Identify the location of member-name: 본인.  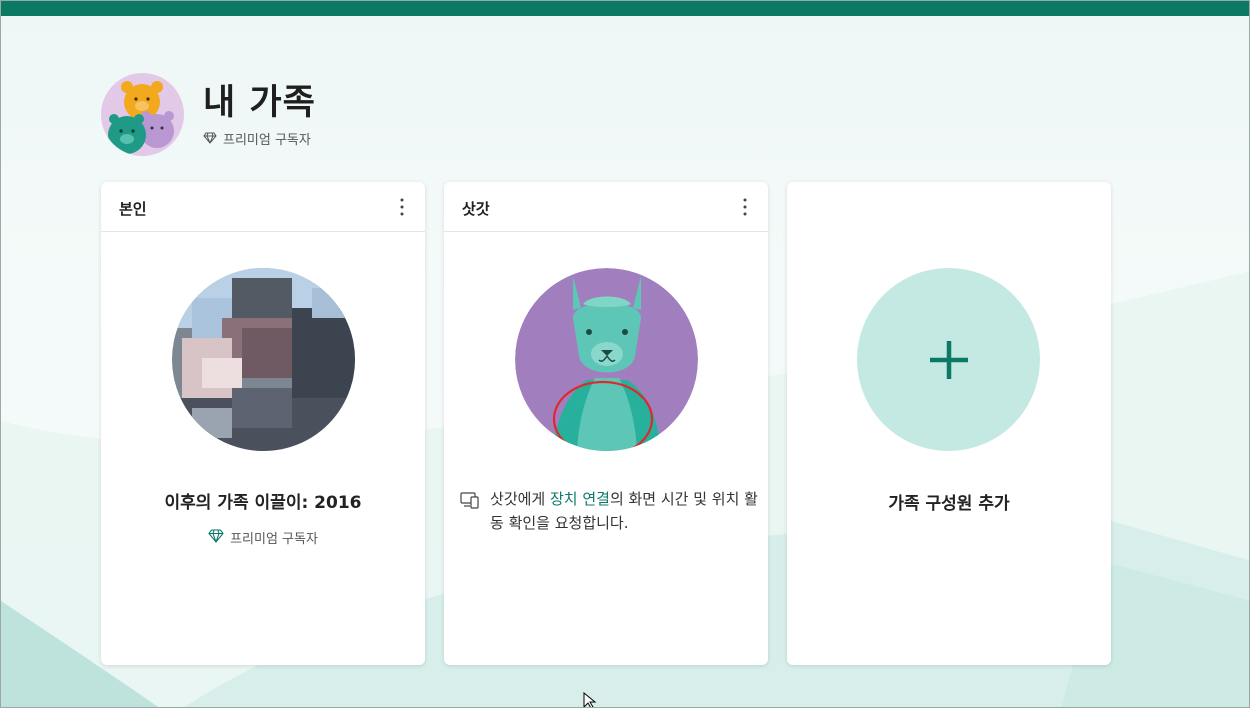
(133, 209).